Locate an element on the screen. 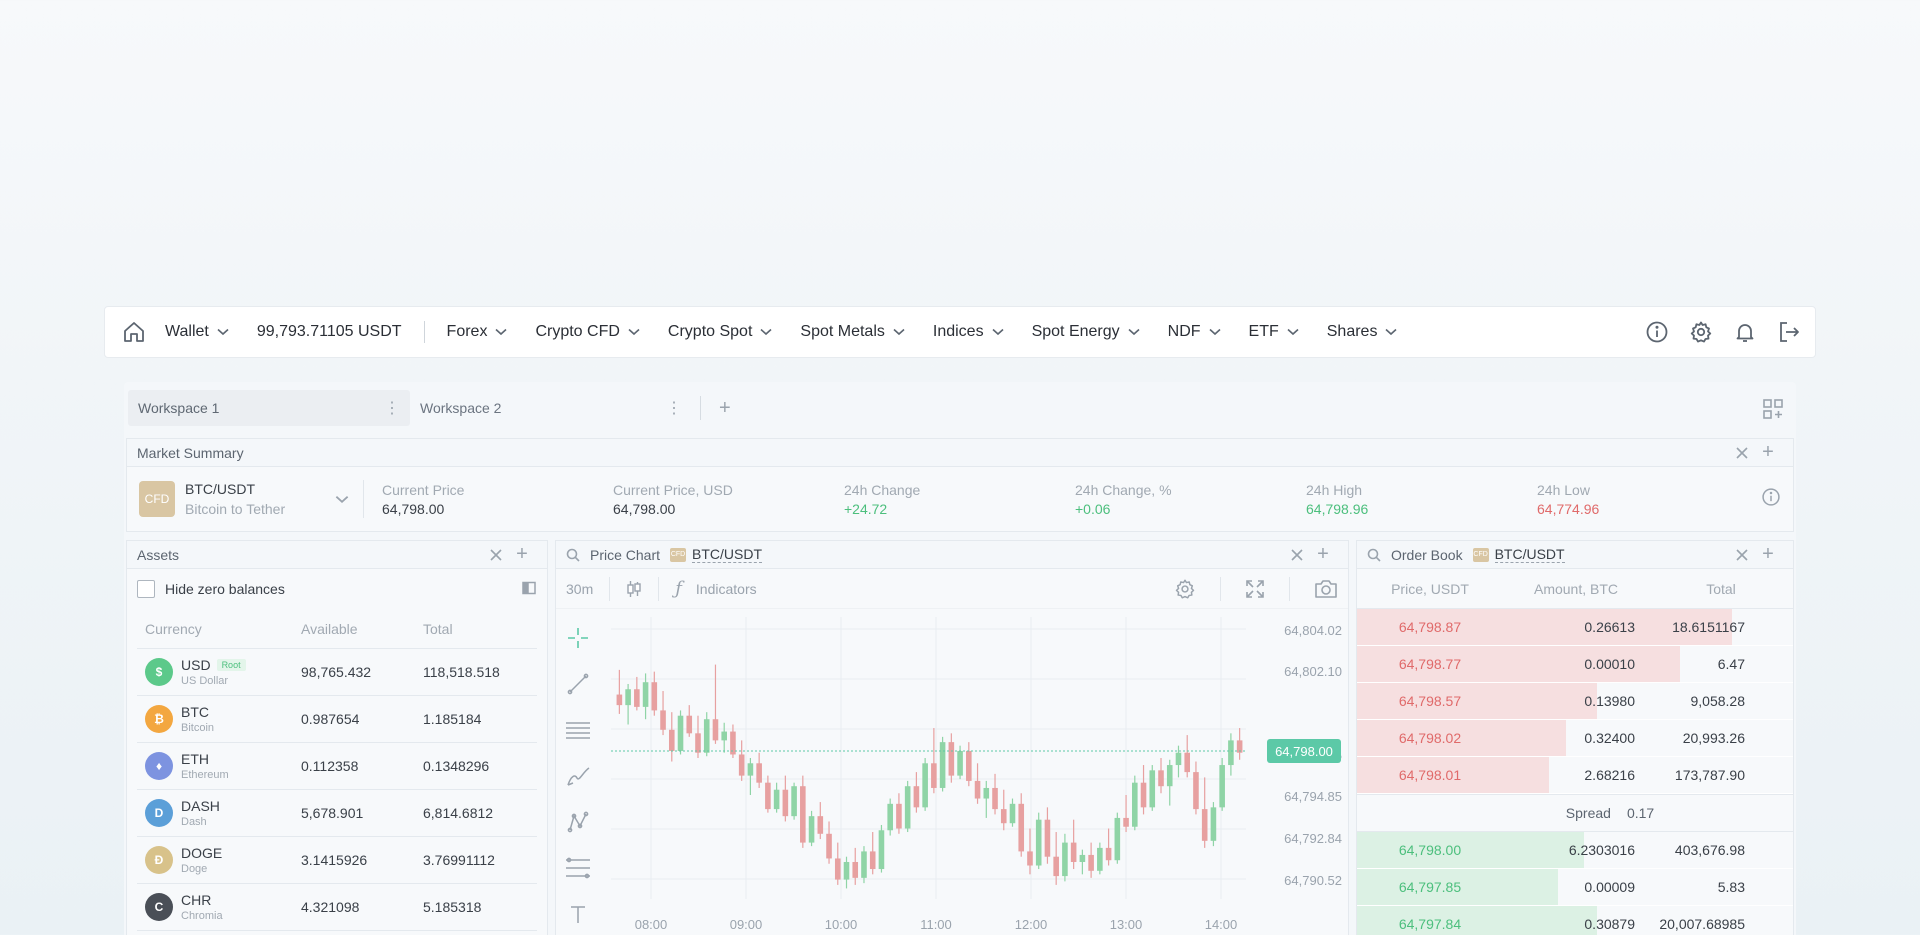  spread-value: 0.17 is located at coordinates (1640, 813).